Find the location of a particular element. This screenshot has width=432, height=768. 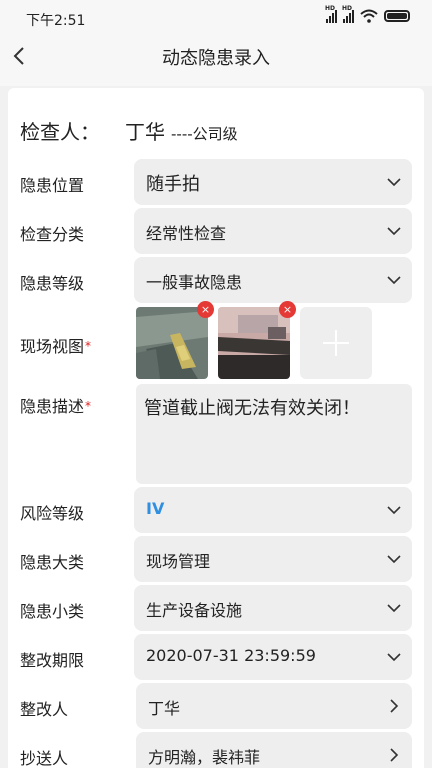

risk-level-value: IV is located at coordinates (155, 508).